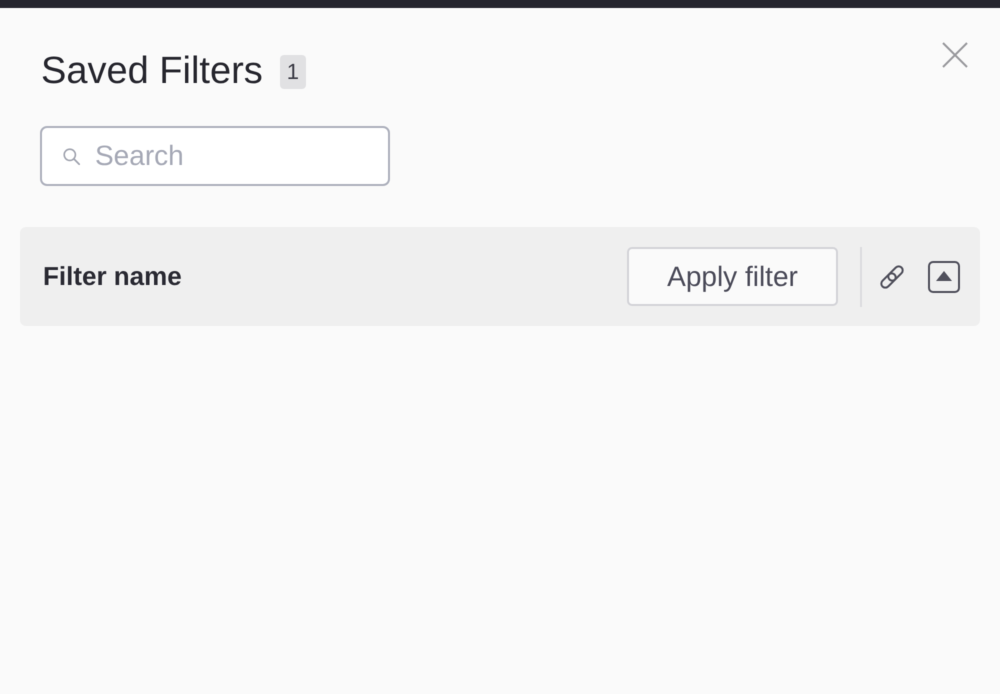 This screenshot has width=1000, height=694. What do you see at coordinates (152, 71) in the screenshot?
I see `panel-title: Saved Filters` at bounding box center [152, 71].